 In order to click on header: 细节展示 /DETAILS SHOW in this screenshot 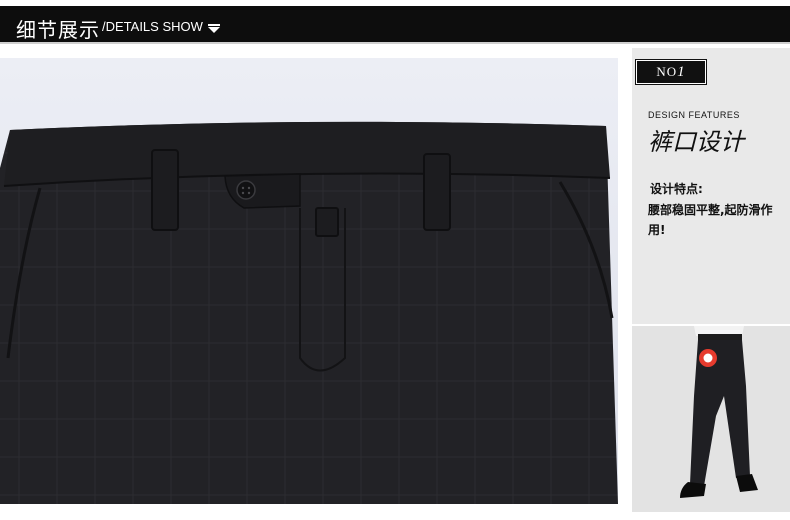, I will do `click(395, 22)`.